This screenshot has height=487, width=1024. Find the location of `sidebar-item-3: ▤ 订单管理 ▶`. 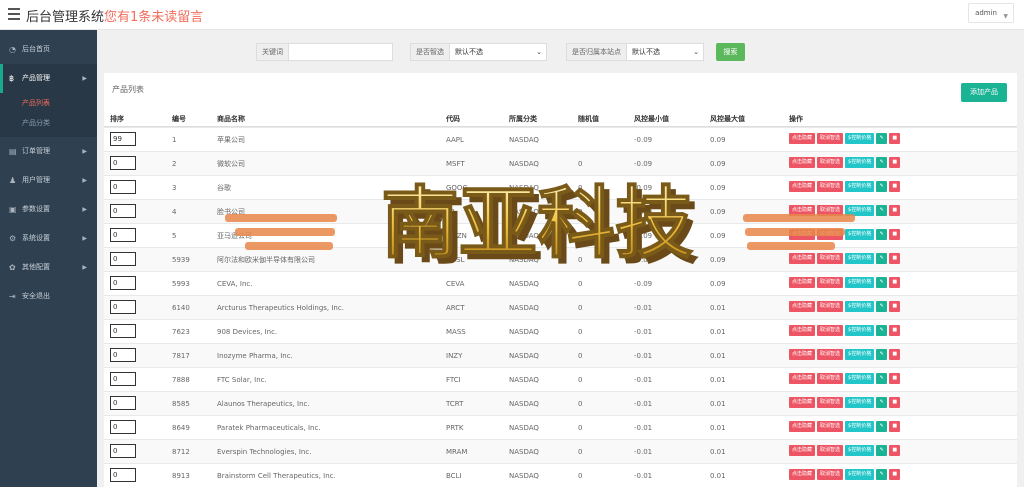

sidebar-item-3: ▤ 订单管理 ▶ is located at coordinates (48, 151).